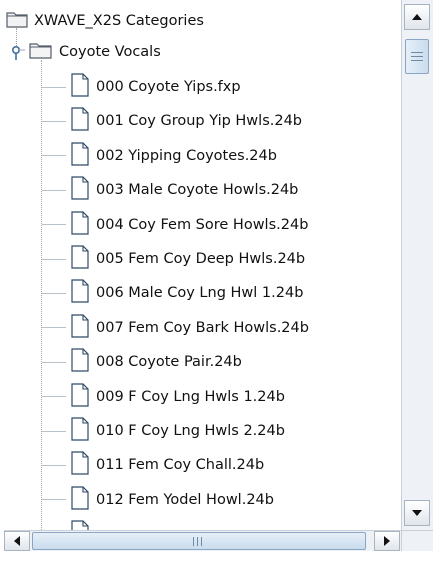  What do you see at coordinates (17, 21) in the screenshot?
I see `folder-icon` at bounding box center [17, 21].